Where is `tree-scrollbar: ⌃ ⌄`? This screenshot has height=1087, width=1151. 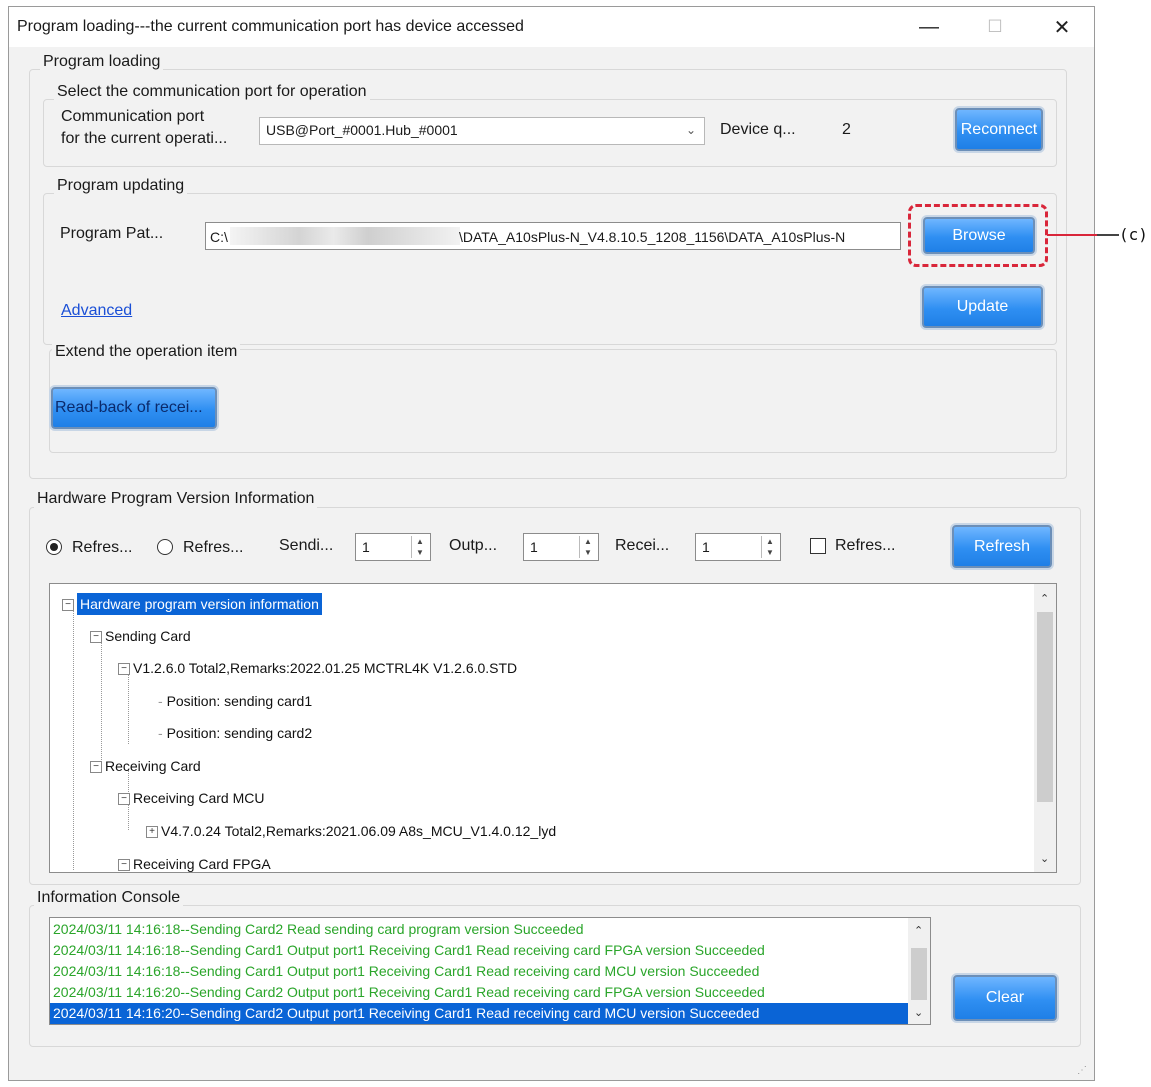 tree-scrollbar: ⌃ ⌄ is located at coordinates (1045, 728).